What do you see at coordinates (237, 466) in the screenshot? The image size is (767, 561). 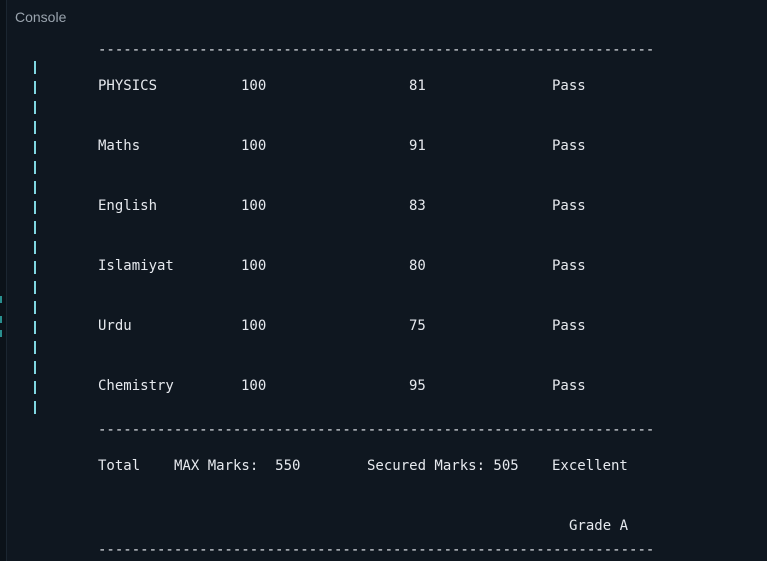 I see `max-marks-total: MAX Marks: 550` at bounding box center [237, 466].